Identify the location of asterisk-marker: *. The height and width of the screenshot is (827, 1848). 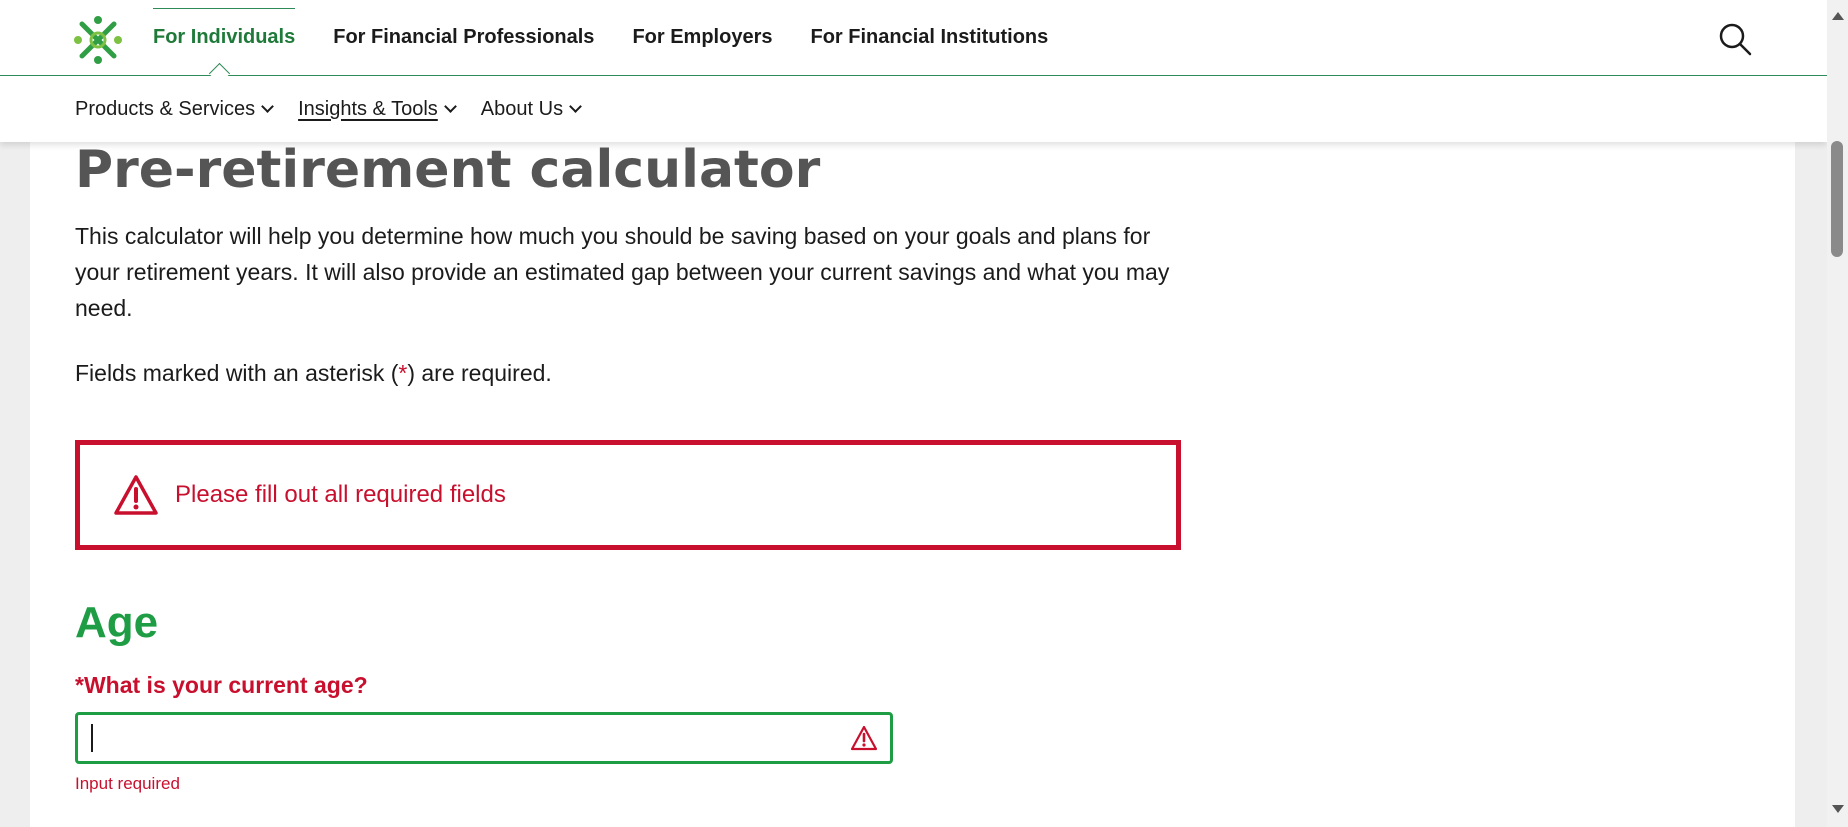
(403, 373).